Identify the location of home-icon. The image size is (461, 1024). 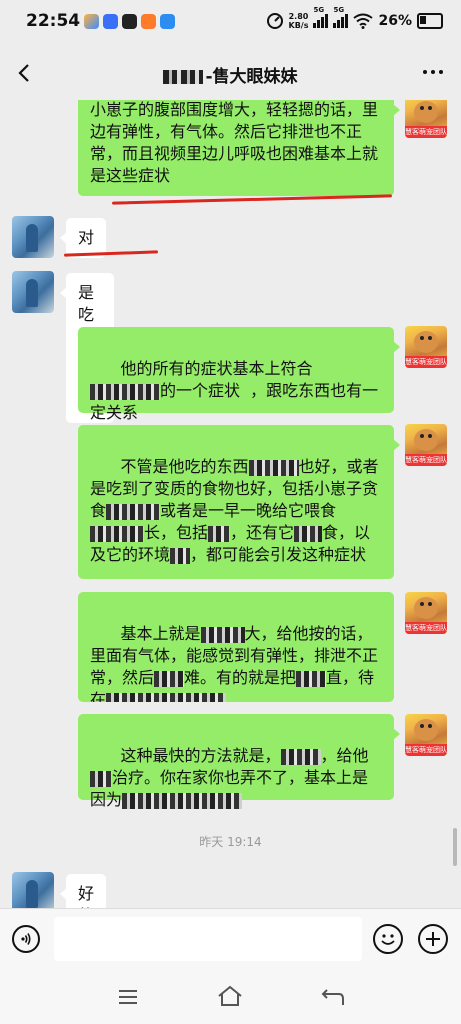
(230, 996).